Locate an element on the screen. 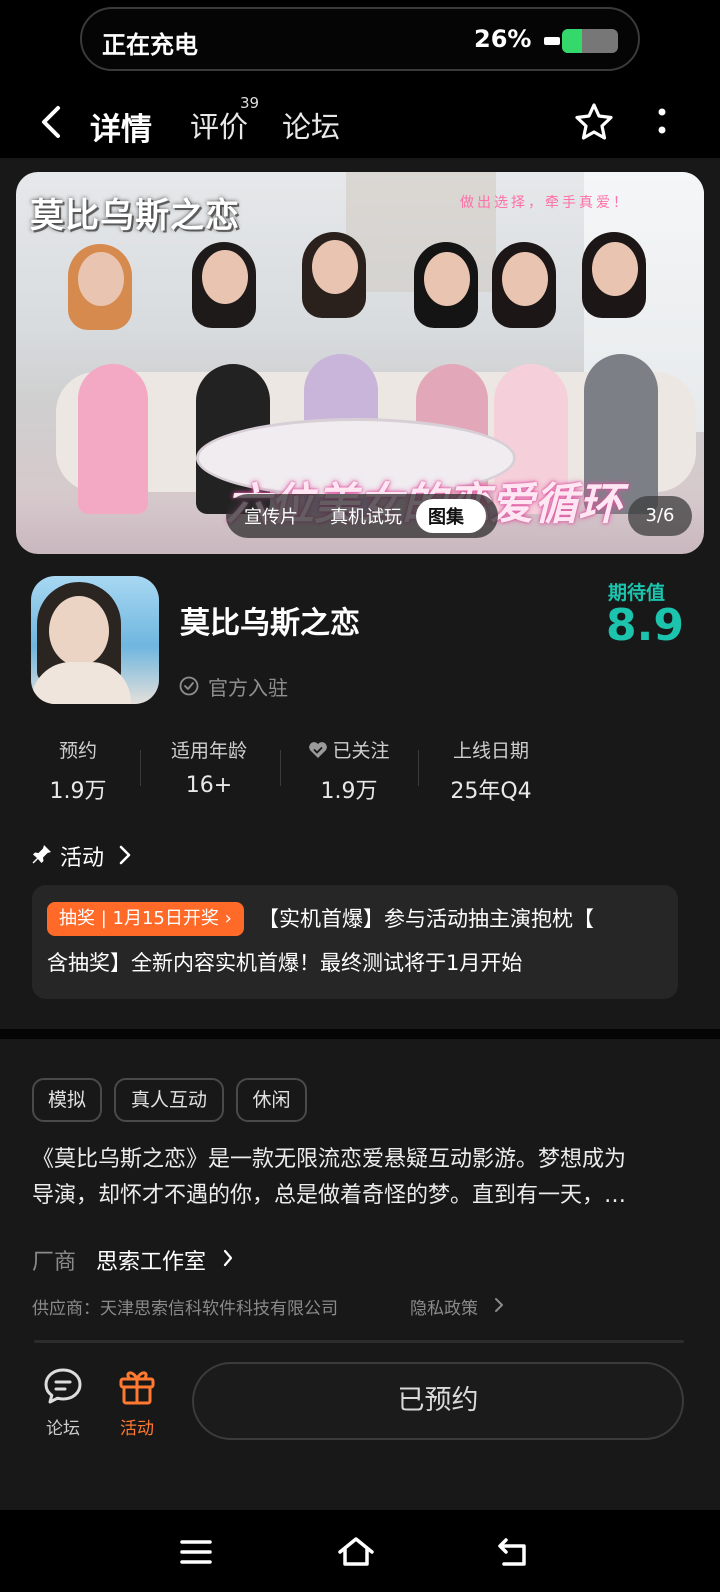 The width and height of the screenshot is (720, 1592). home-icon is located at coordinates (356, 1552).